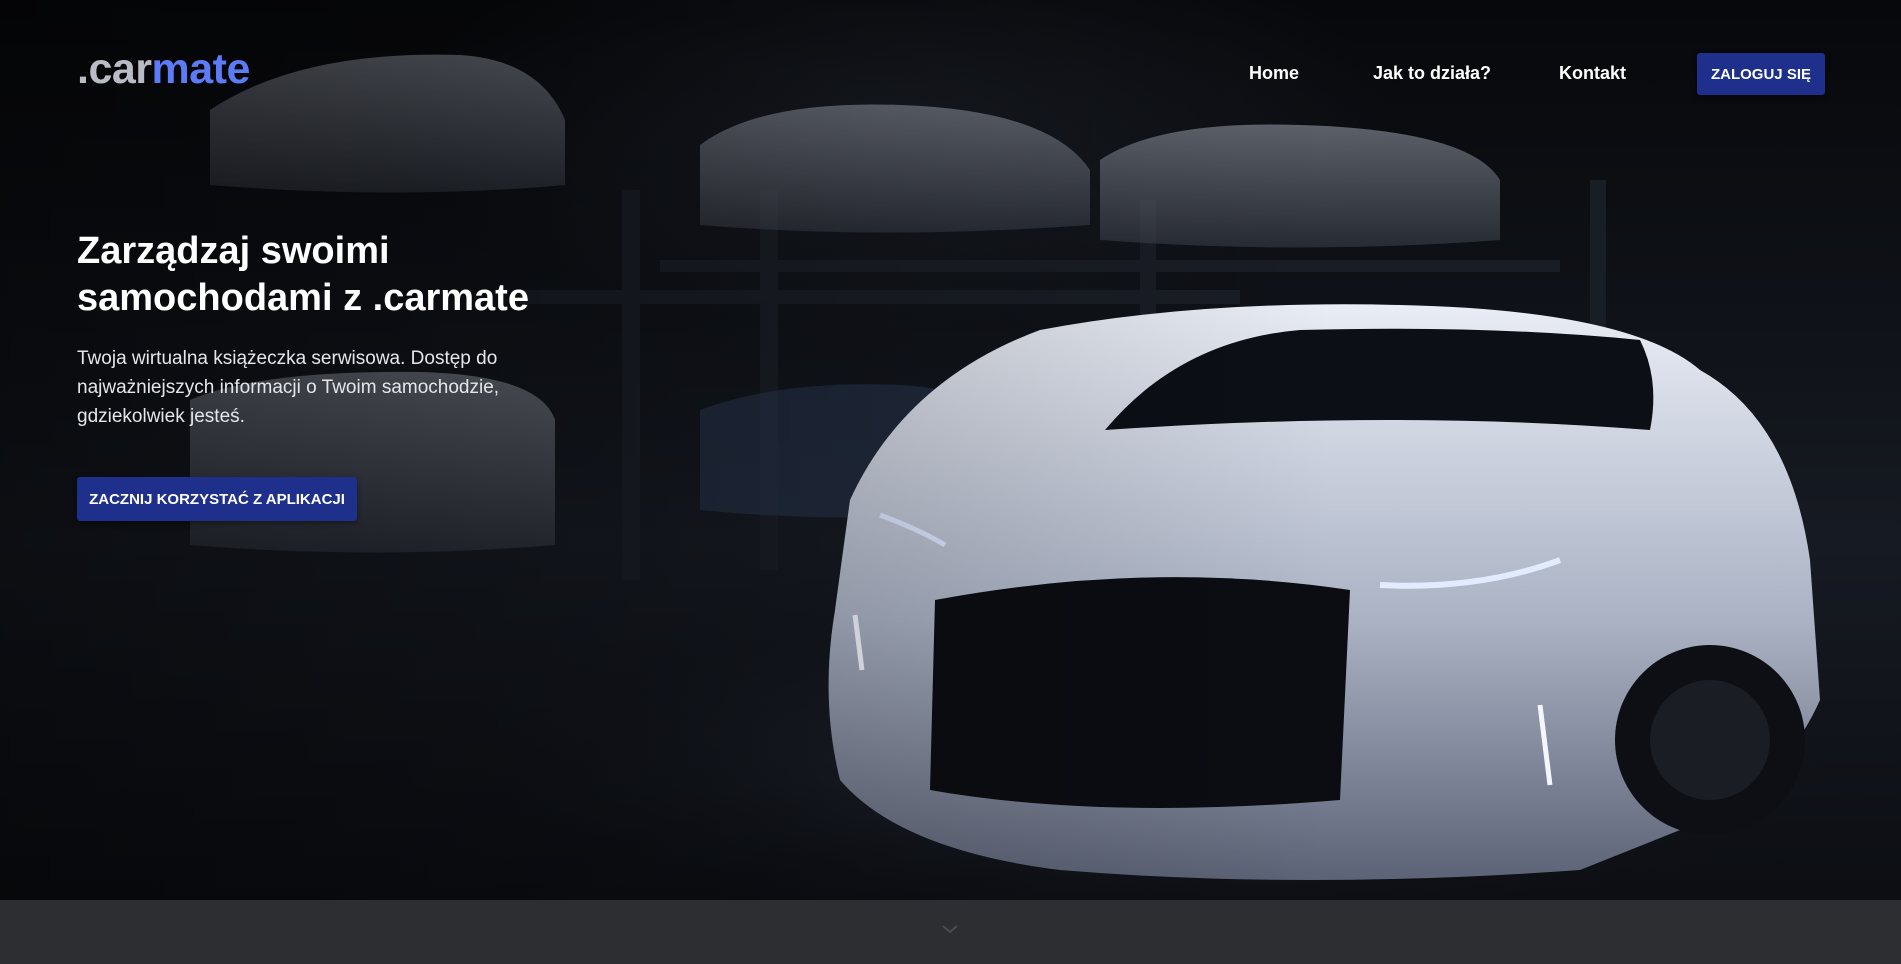 This screenshot has width=1901, height=964. Describe the element at coordinates (303, 298) in the screenshot. I see `hero-title-line-2: samochodami z .carmate` at that location.